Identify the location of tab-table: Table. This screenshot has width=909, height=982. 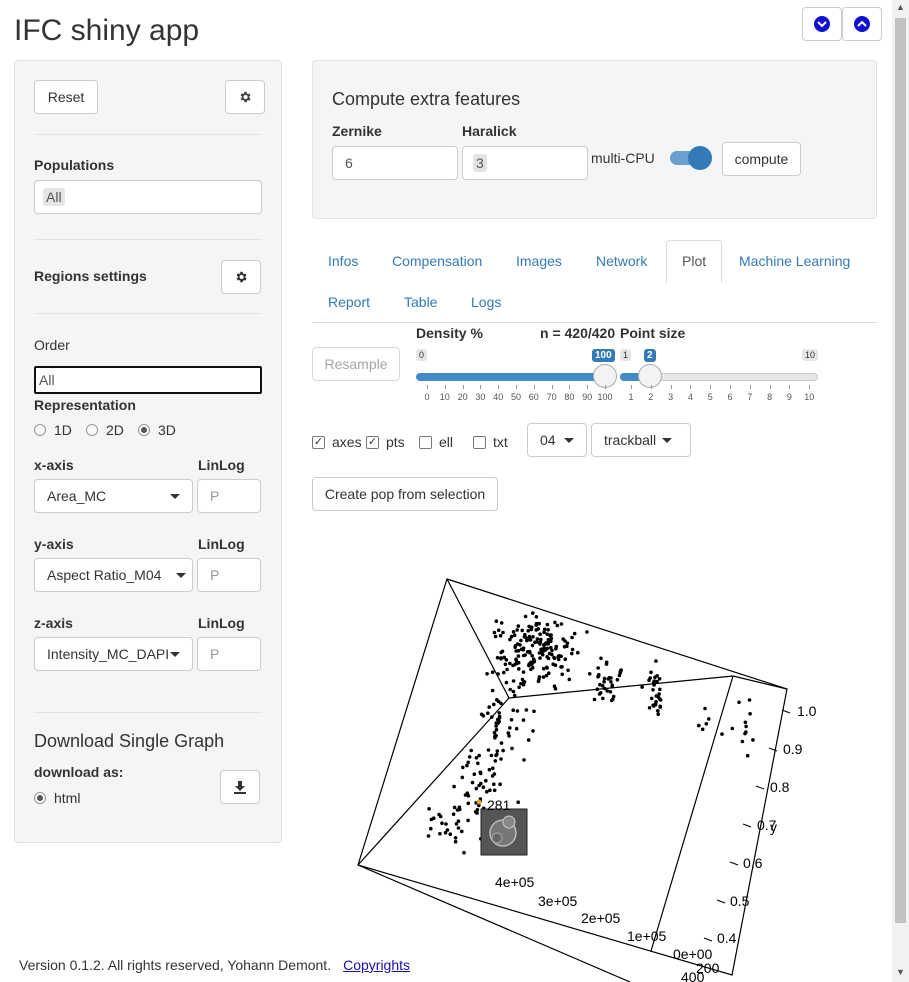
(420, 302).